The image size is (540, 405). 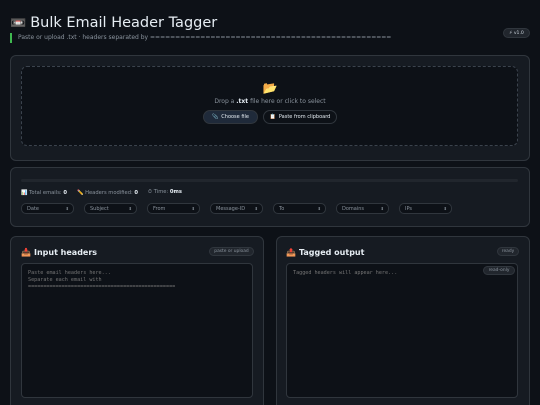 What do you see at coordinates (269, 180) in the screenshot?
I see `progress-bar` at bounding box center [269, 180].